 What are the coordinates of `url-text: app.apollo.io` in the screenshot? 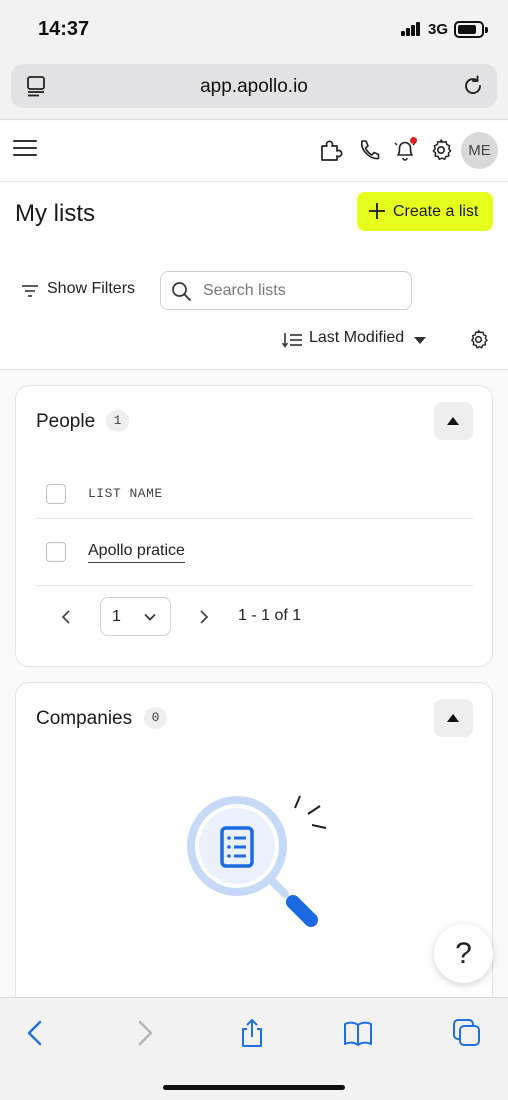 It's located at (254, 87).